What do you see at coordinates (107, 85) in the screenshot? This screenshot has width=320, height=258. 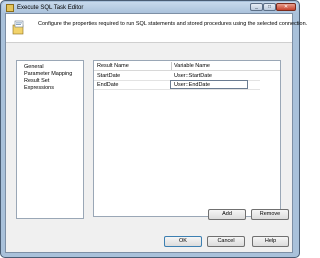 I see `result-name-cell: EndDate` at bounding box center [107, 85].